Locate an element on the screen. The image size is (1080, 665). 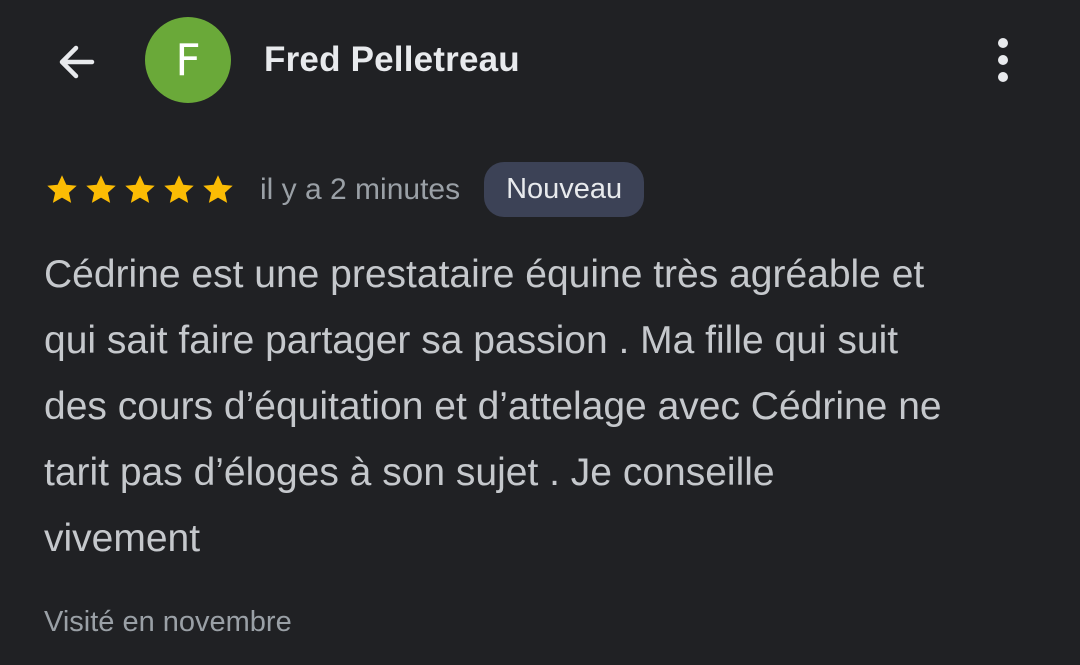
author-name: Fred Pelletreau is located at coordinates (392, 60).